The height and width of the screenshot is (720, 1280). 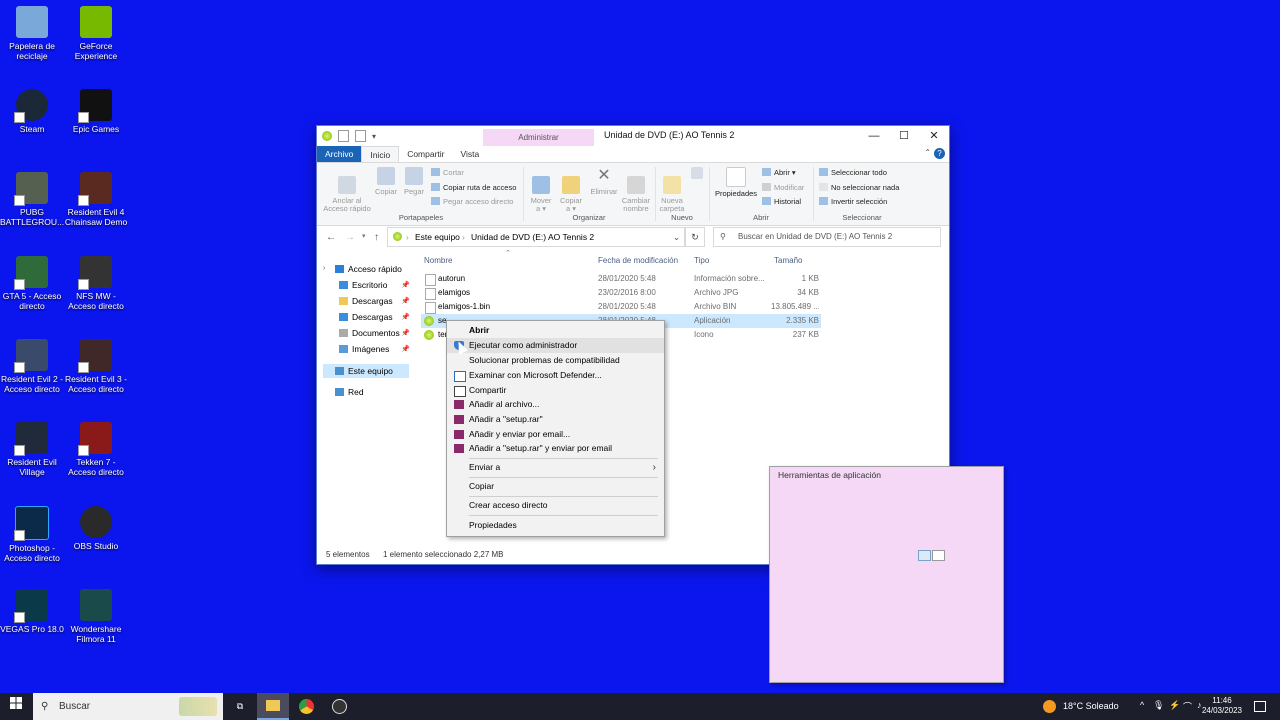 What do you see at coordinates (555, 330) in the screenshot?
I see `menu-item-abrir: Abrir` at bounding box center [555, 330].